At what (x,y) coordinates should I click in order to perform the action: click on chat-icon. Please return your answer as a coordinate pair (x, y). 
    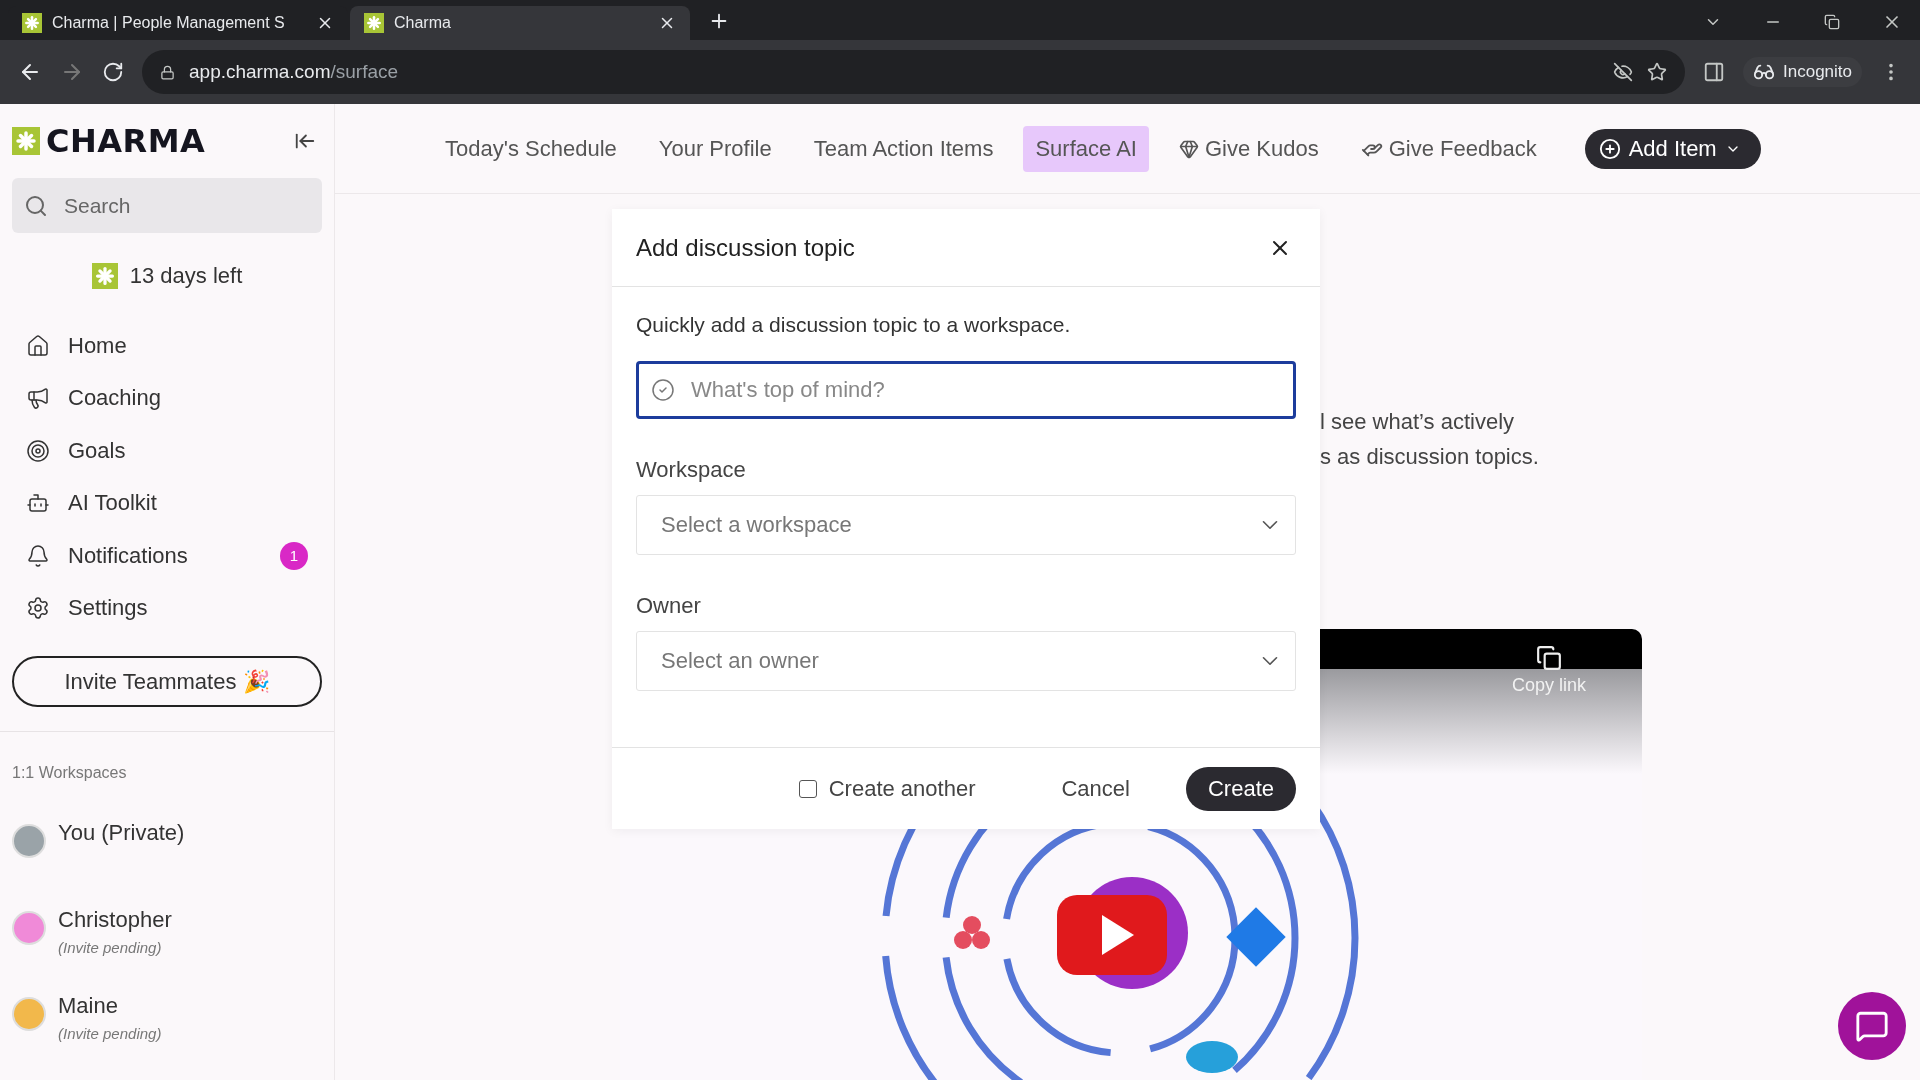
    Looking at the image, I should click on (1872, 1026).